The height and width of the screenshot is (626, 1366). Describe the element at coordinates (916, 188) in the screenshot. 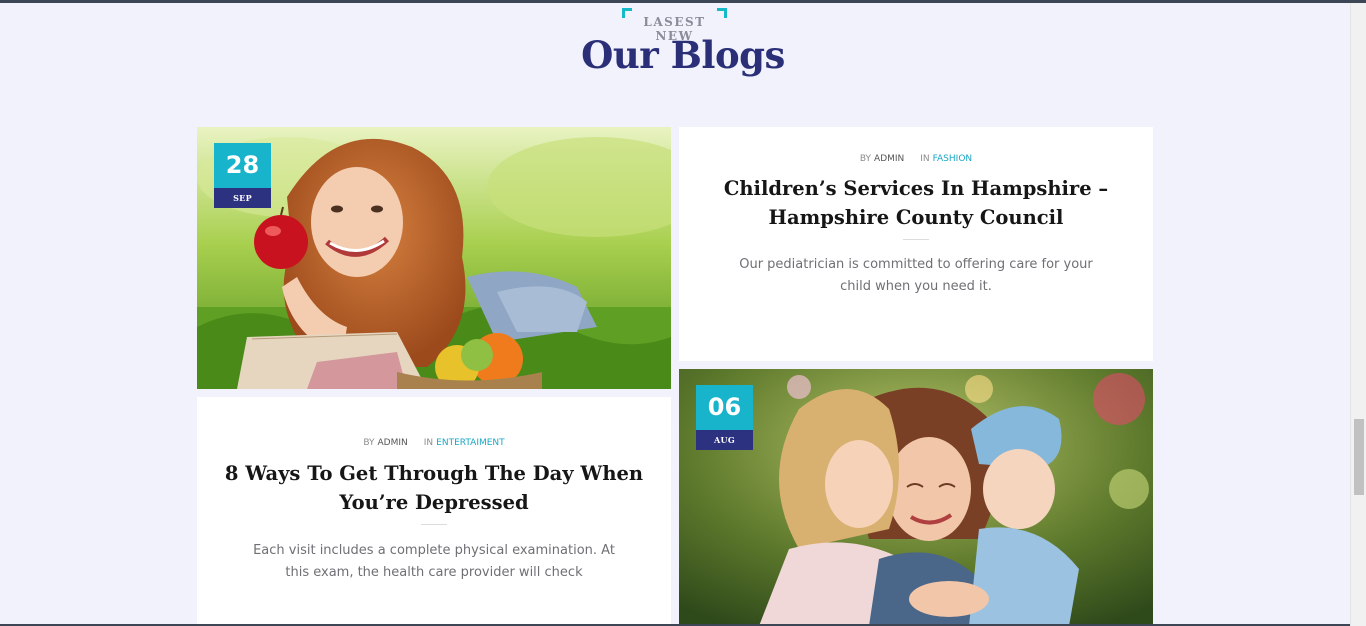

I see `post-title-line-1: Children’s Services In Hampshire –` at that location.